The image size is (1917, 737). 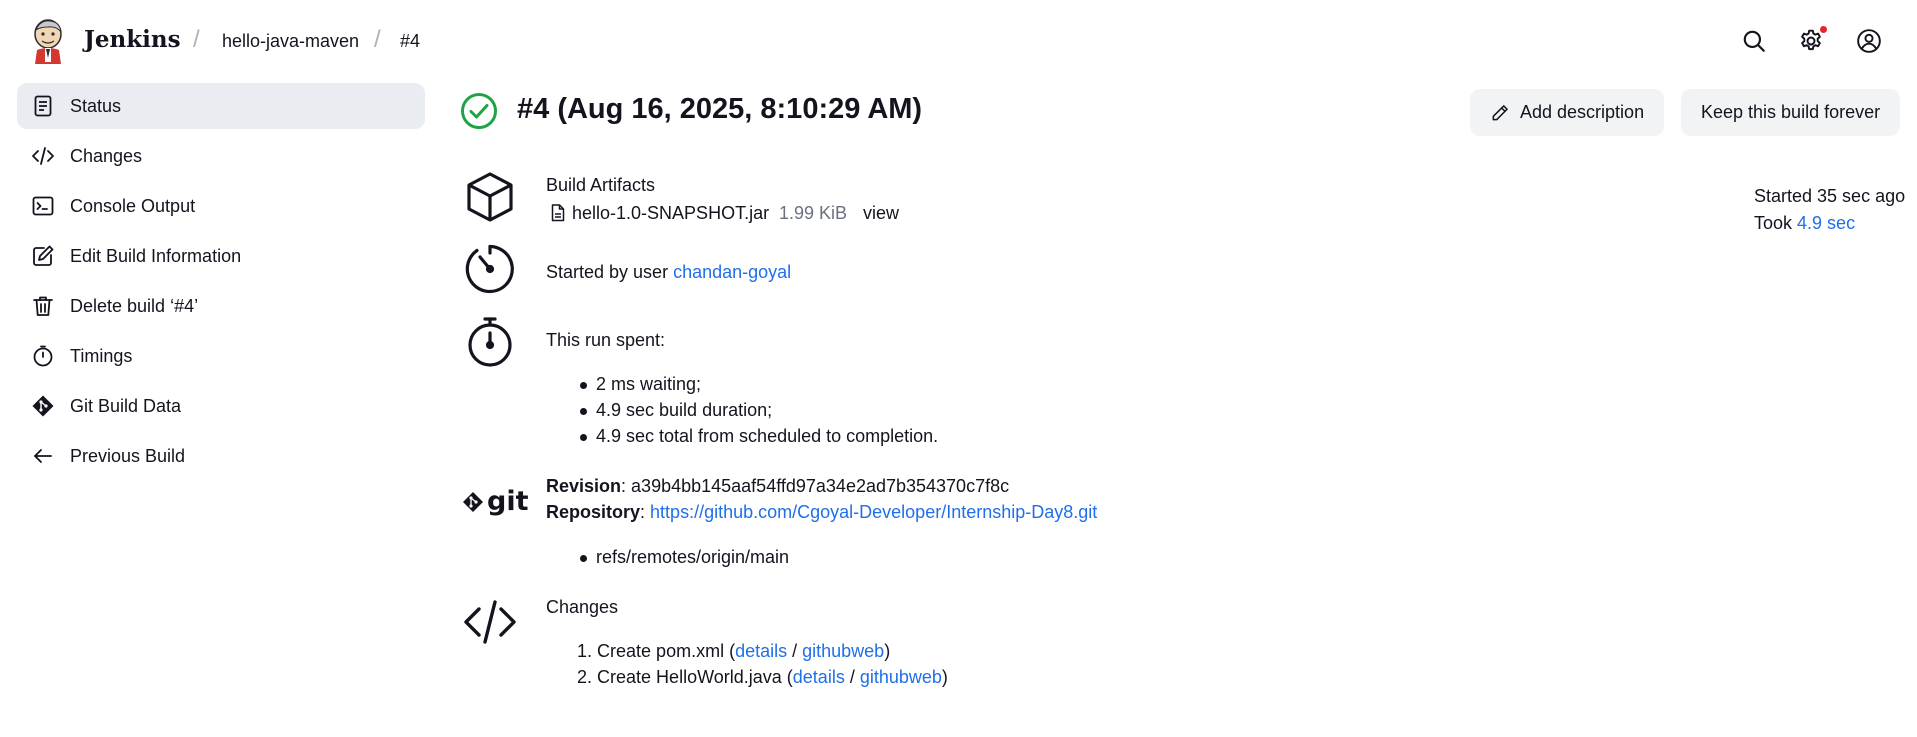 I want to click on terminal-icon, so click(x=43, y=206).